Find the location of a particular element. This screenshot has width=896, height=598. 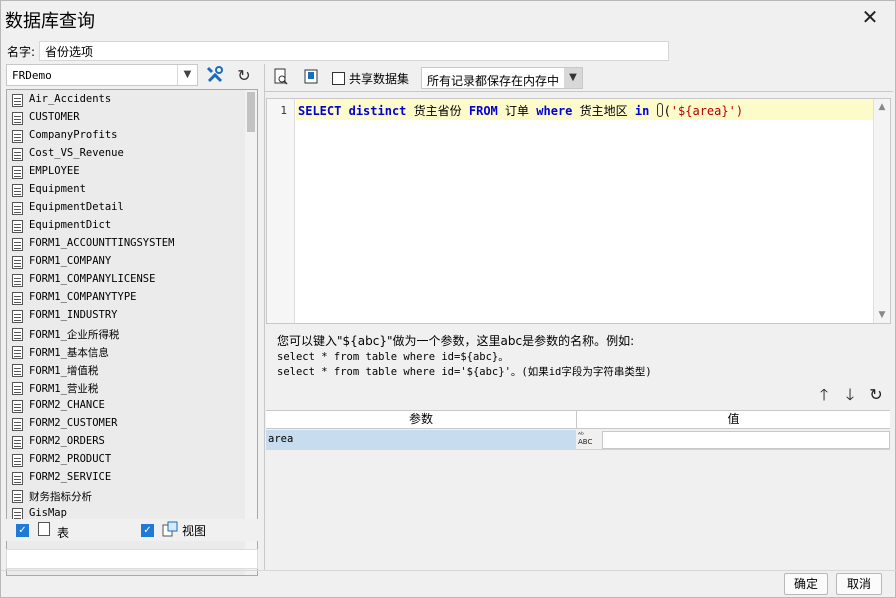

table-name: GisMap is located at coordinates (48, 513).